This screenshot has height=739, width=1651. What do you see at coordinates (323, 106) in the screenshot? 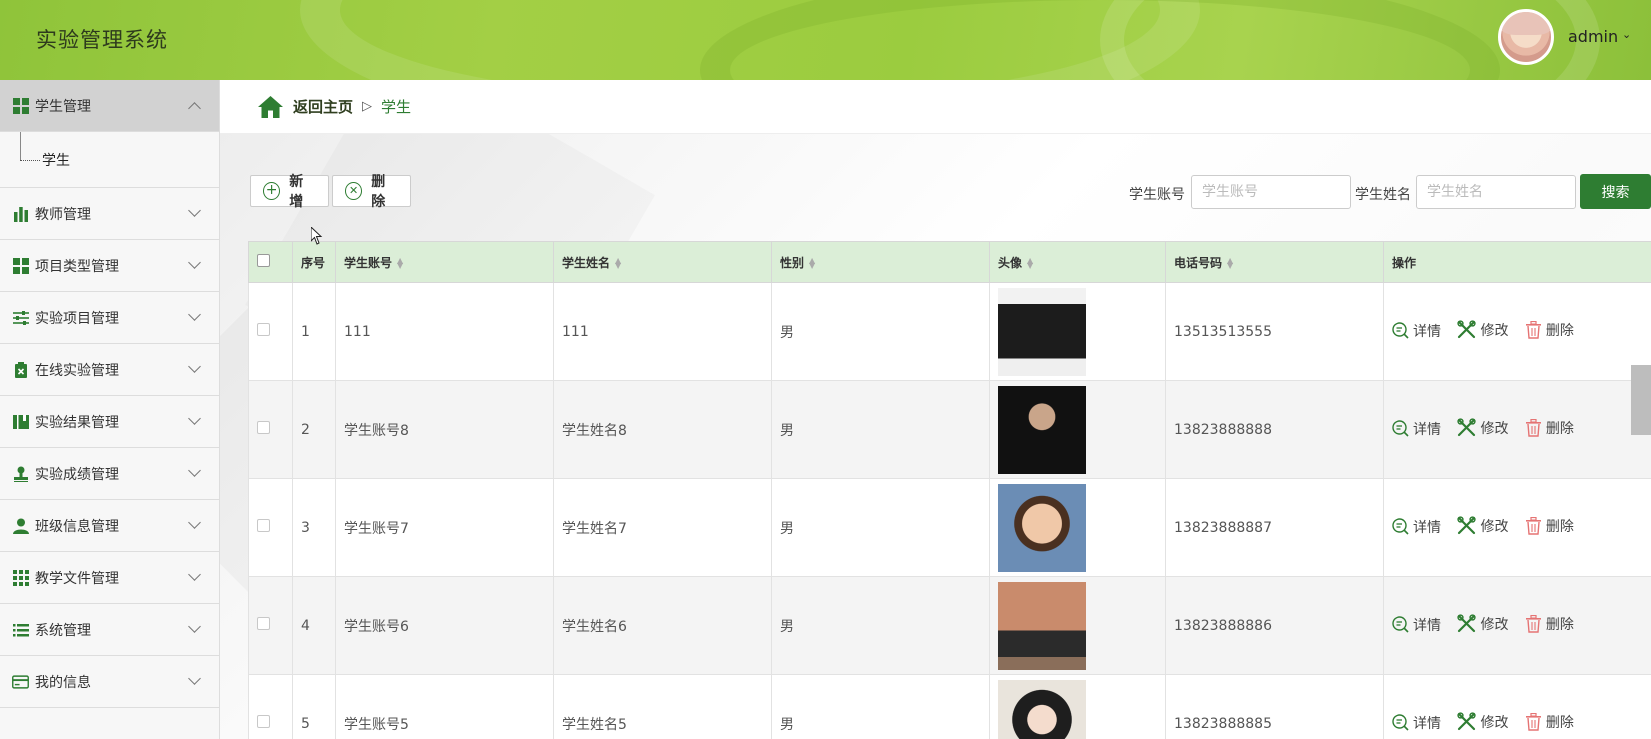
I see `breadcrumb-home-link: 返回主页` at bounding box center [323, 106].